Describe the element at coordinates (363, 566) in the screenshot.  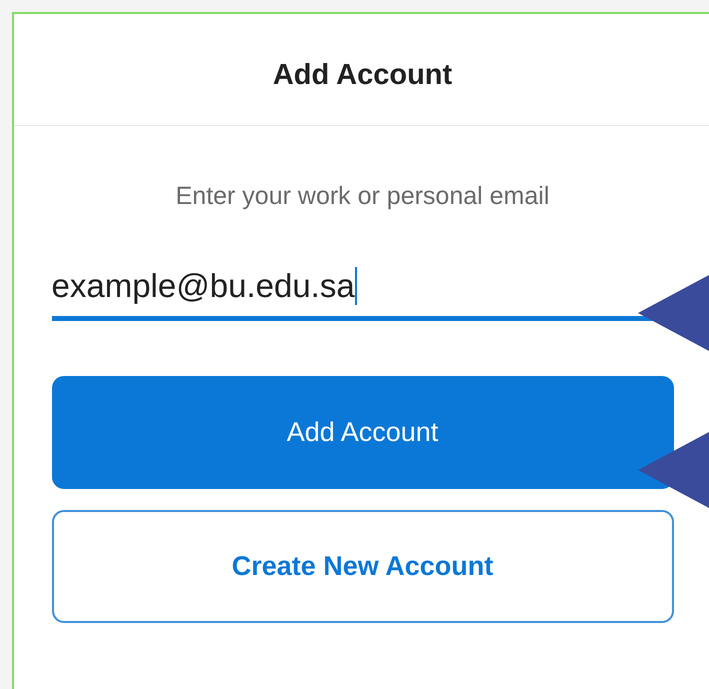
I see `create-account-button: Create New Account` at that location.